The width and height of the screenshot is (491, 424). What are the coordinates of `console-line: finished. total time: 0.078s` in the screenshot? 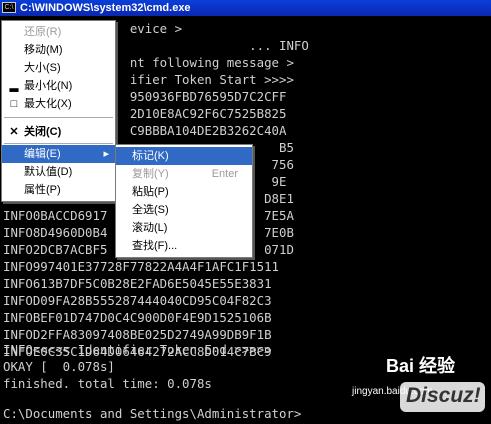 It's located at (107, 383).